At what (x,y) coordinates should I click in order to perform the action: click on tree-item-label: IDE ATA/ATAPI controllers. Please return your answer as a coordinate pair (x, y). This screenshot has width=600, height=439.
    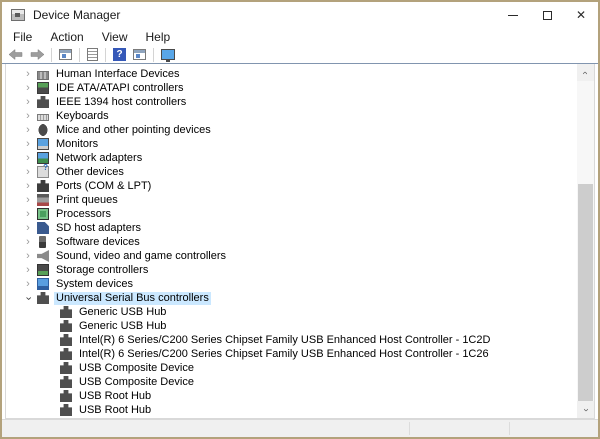
    Looking at the image, I should click on (120, 87).